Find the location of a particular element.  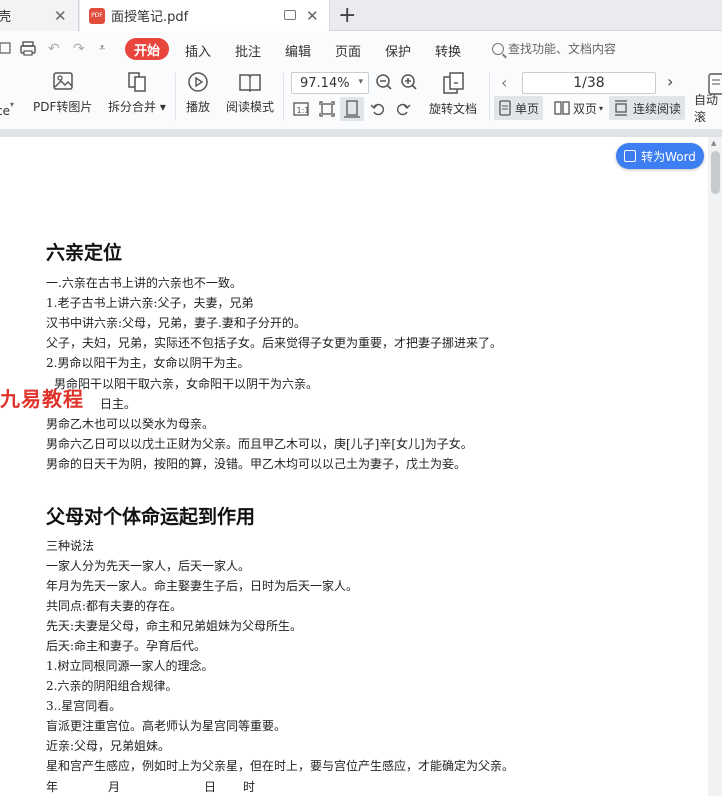

split-merge-icon is located at coordinates (137, 82).